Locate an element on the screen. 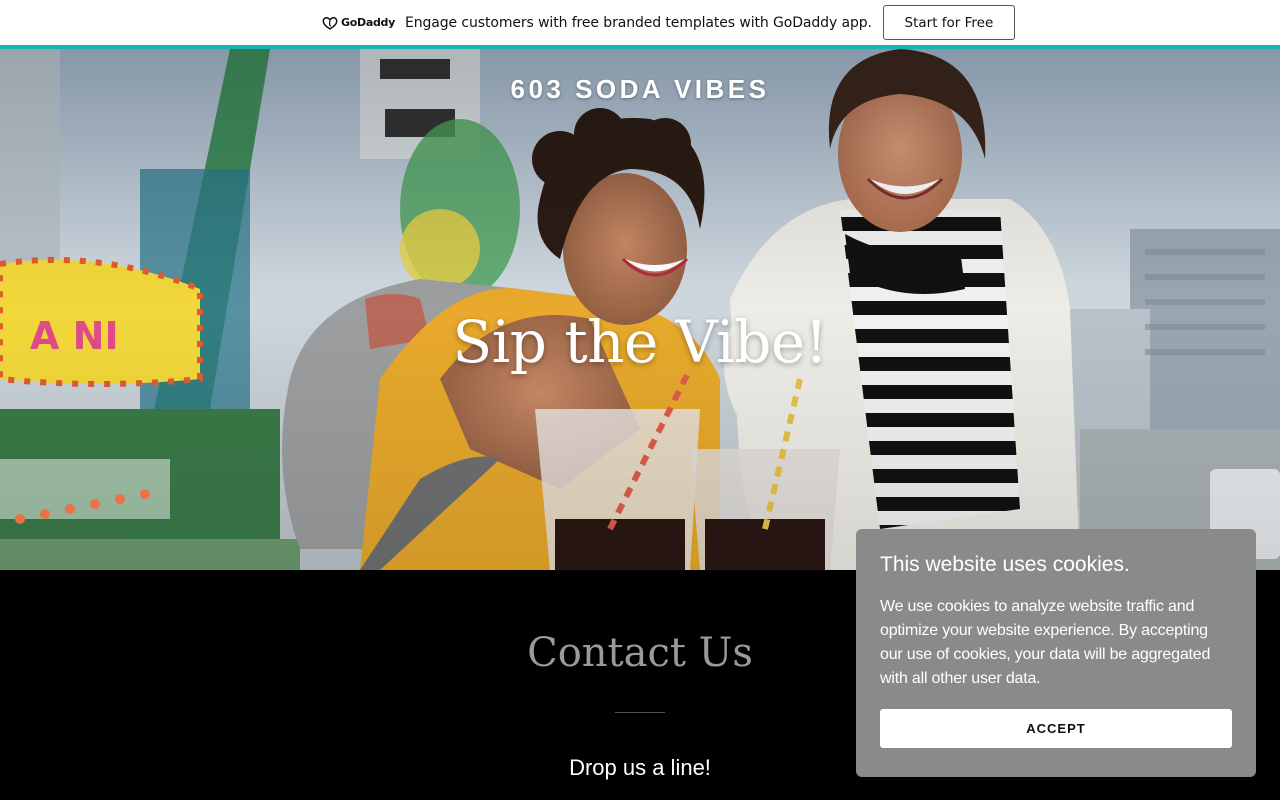 The image size is (1280, 800). site-title: 603 SODA VIBES is located at coordinates (640, 89).